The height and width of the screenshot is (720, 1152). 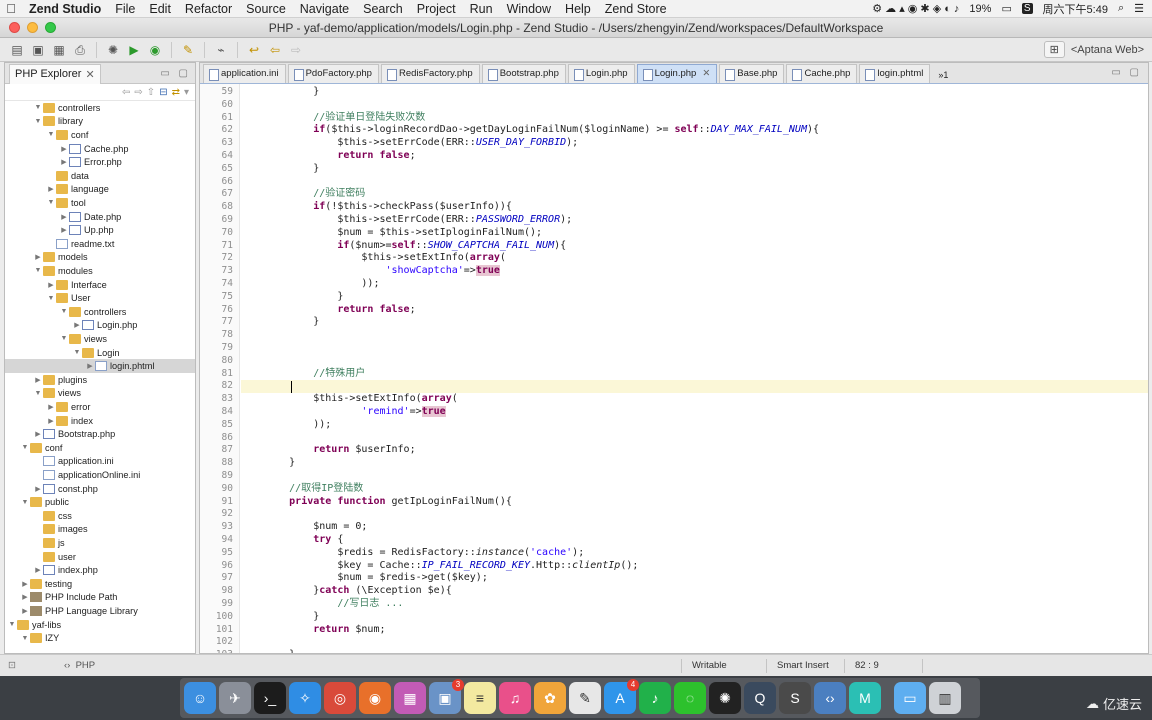 What do you see at coordinates (410, 698) in the screenshot?
I see `app-grid-icon: ▦` at bounding box center [410, 698].